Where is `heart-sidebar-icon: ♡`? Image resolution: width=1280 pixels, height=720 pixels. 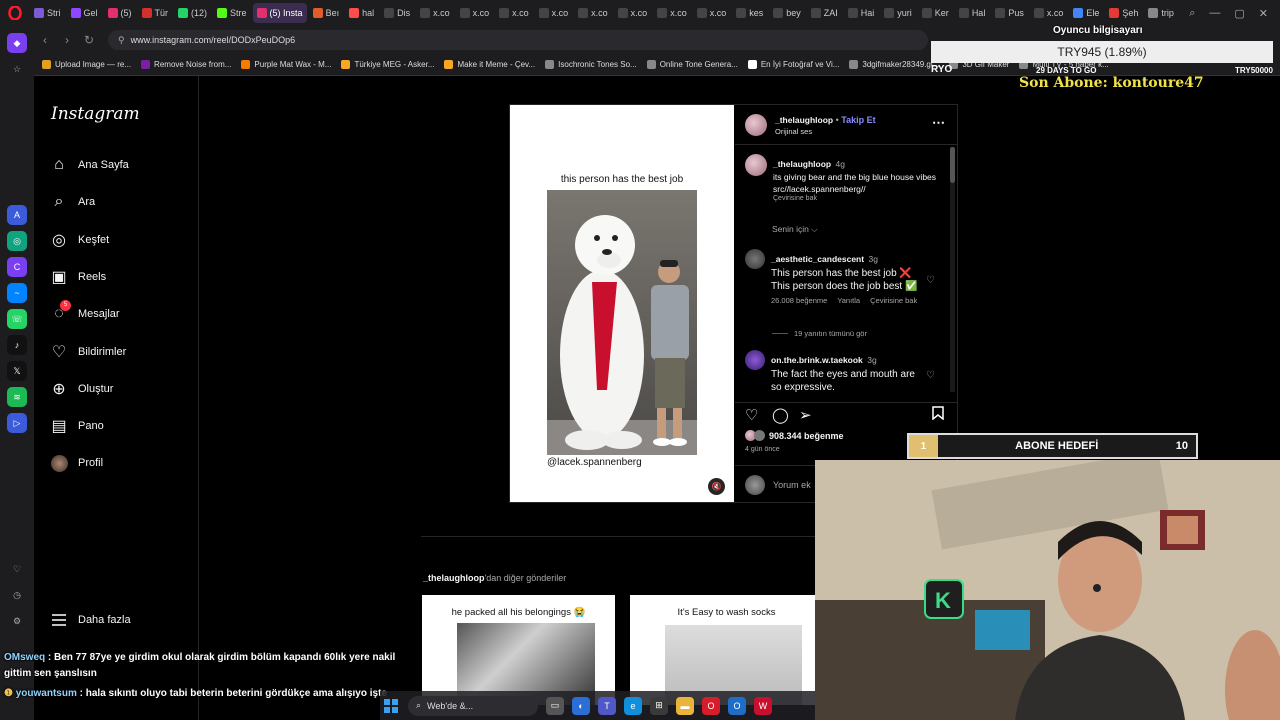
heart-sidebar-icon: ♡ is located at coordinates (17, 569).